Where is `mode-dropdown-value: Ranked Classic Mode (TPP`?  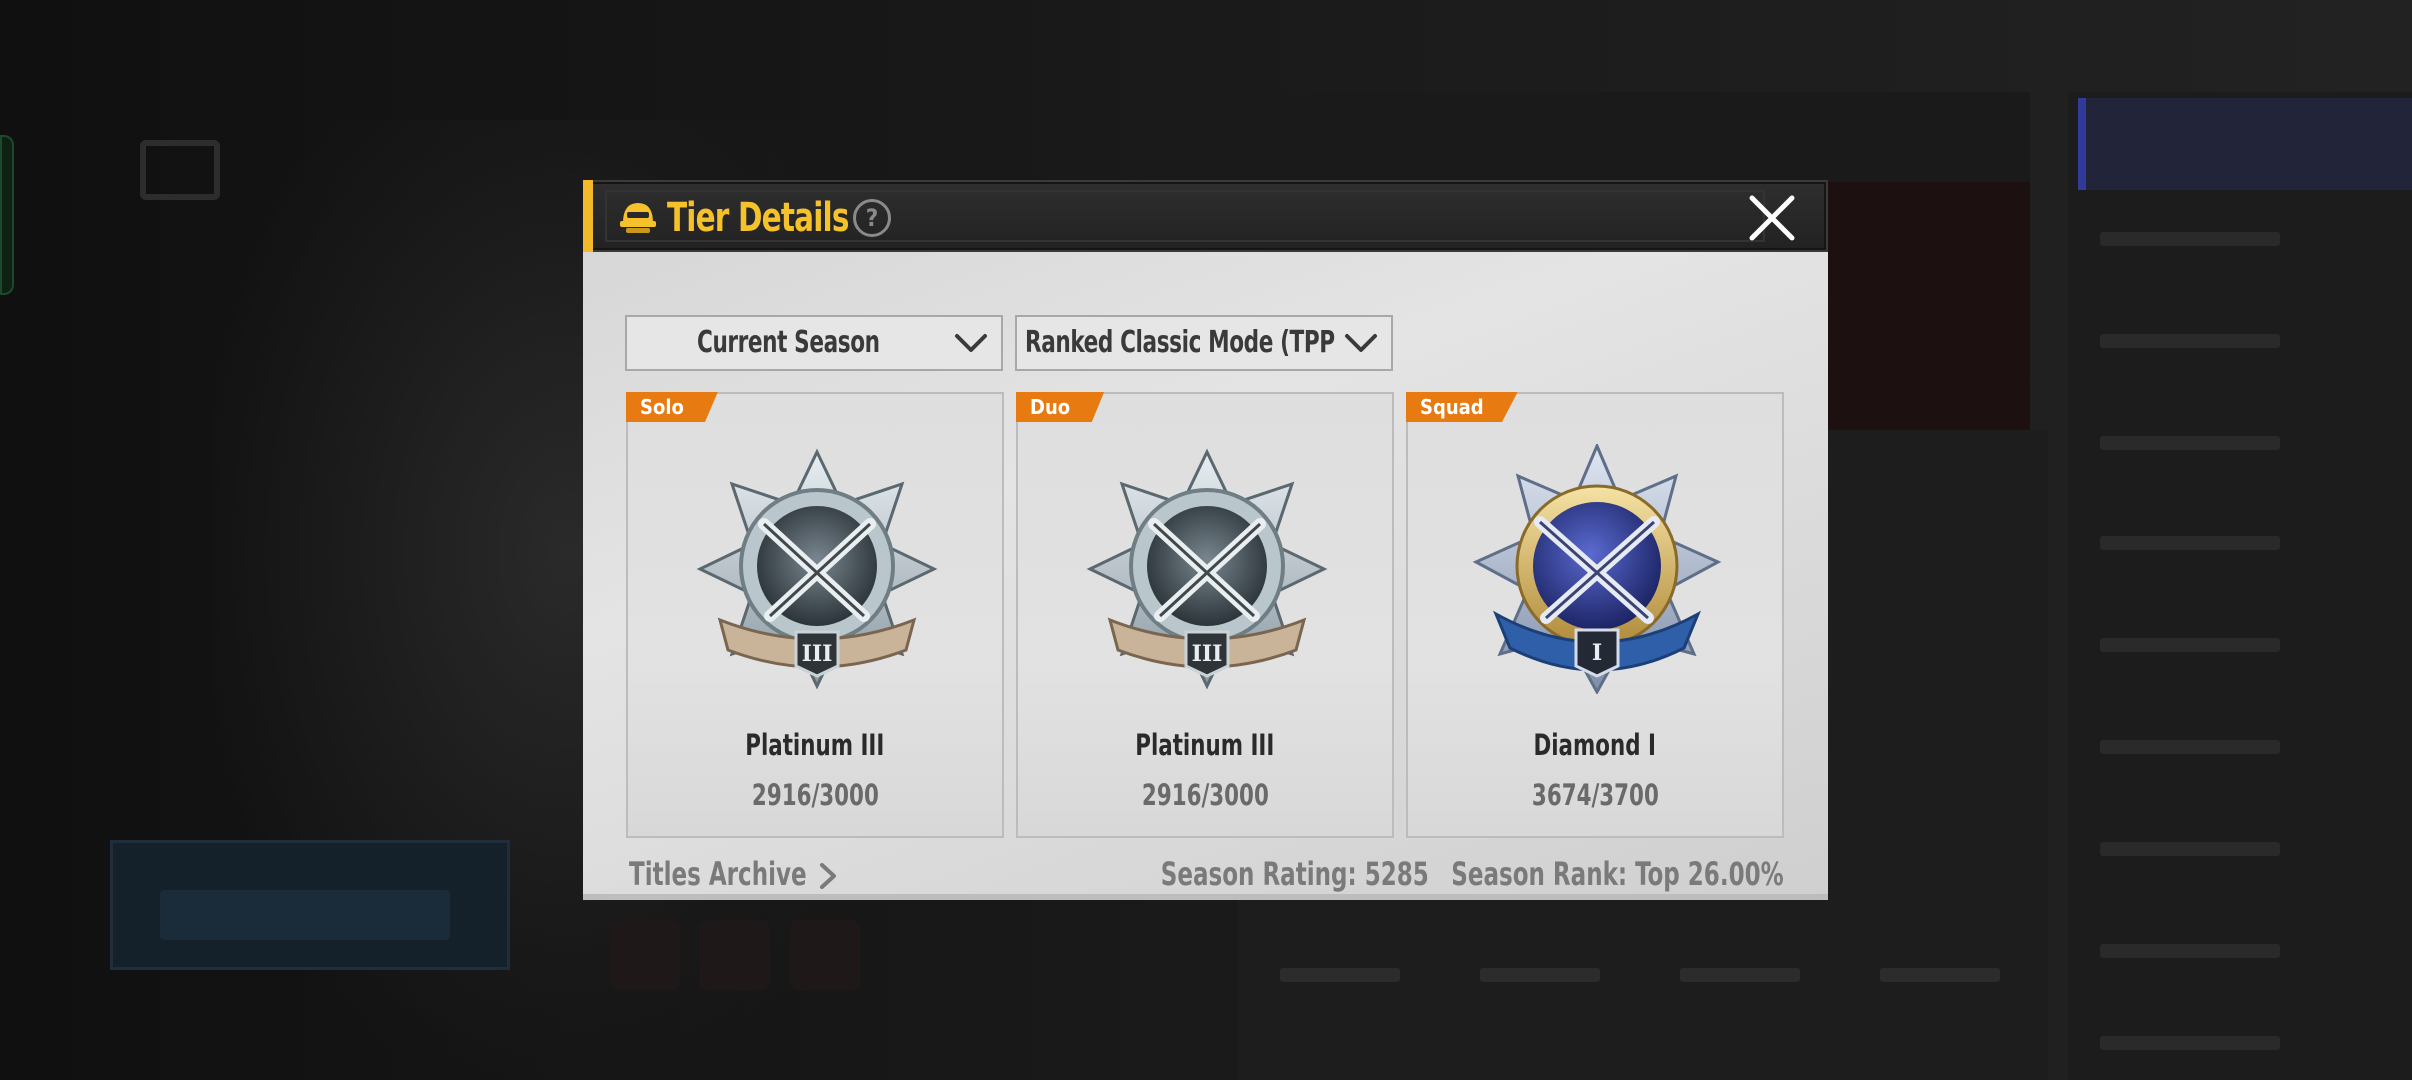
mode-dropdown-value: Ranked Classic Mode (TPP is located at coordinates (1180, 342).